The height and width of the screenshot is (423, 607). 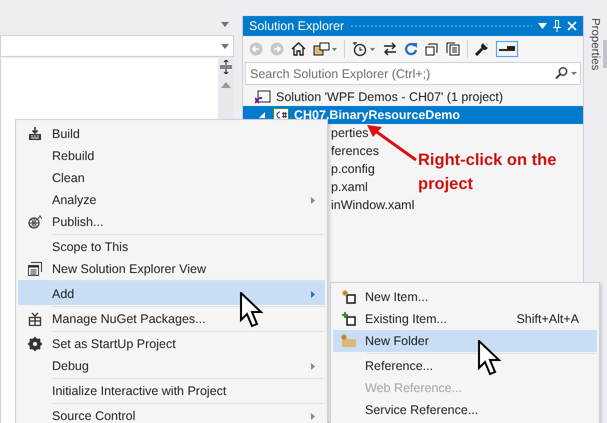 I want to click on new-folder-icon, so click(x=349, y=341).